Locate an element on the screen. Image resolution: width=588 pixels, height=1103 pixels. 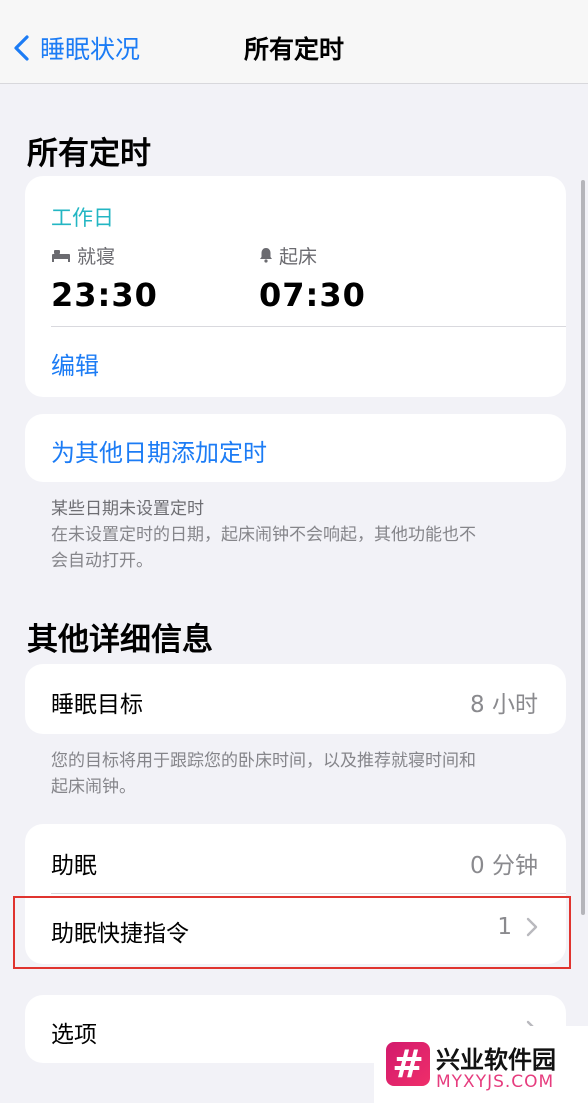
highlight-annotation is located at coordinates (292, 932).